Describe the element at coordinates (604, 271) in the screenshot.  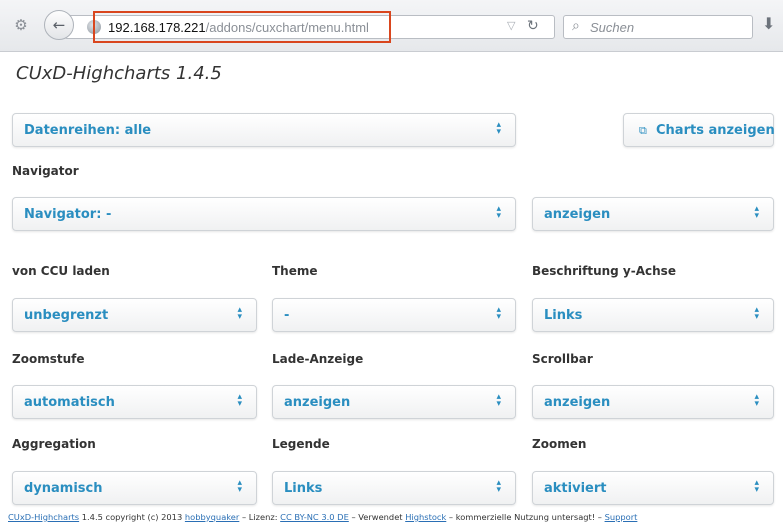
I see `beschriftung-label: Beschriftung y-Achse` at that location.